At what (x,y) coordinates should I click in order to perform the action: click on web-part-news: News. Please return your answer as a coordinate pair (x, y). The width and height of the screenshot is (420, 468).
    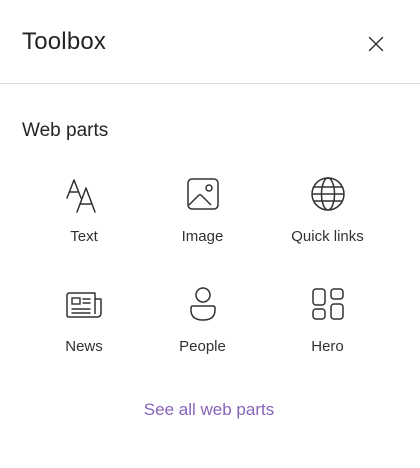
    Looking at the image, I should click on (84, 333).